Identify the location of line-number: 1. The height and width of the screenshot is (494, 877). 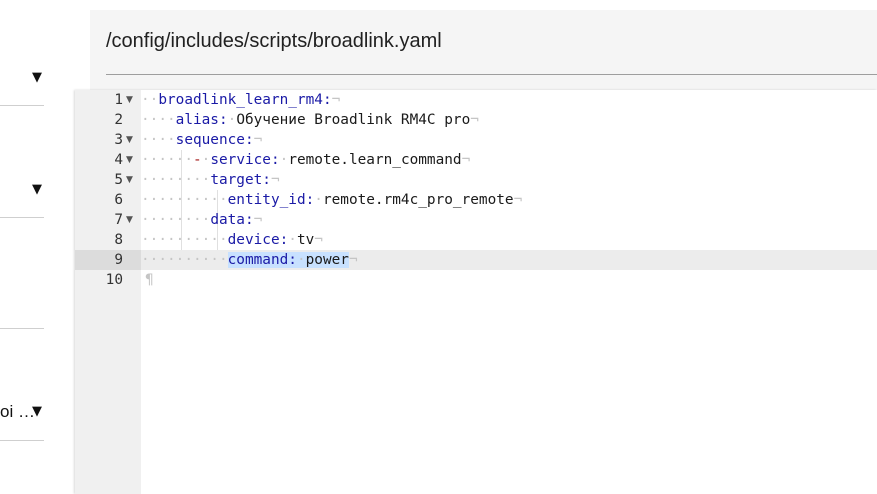
(118, 100).